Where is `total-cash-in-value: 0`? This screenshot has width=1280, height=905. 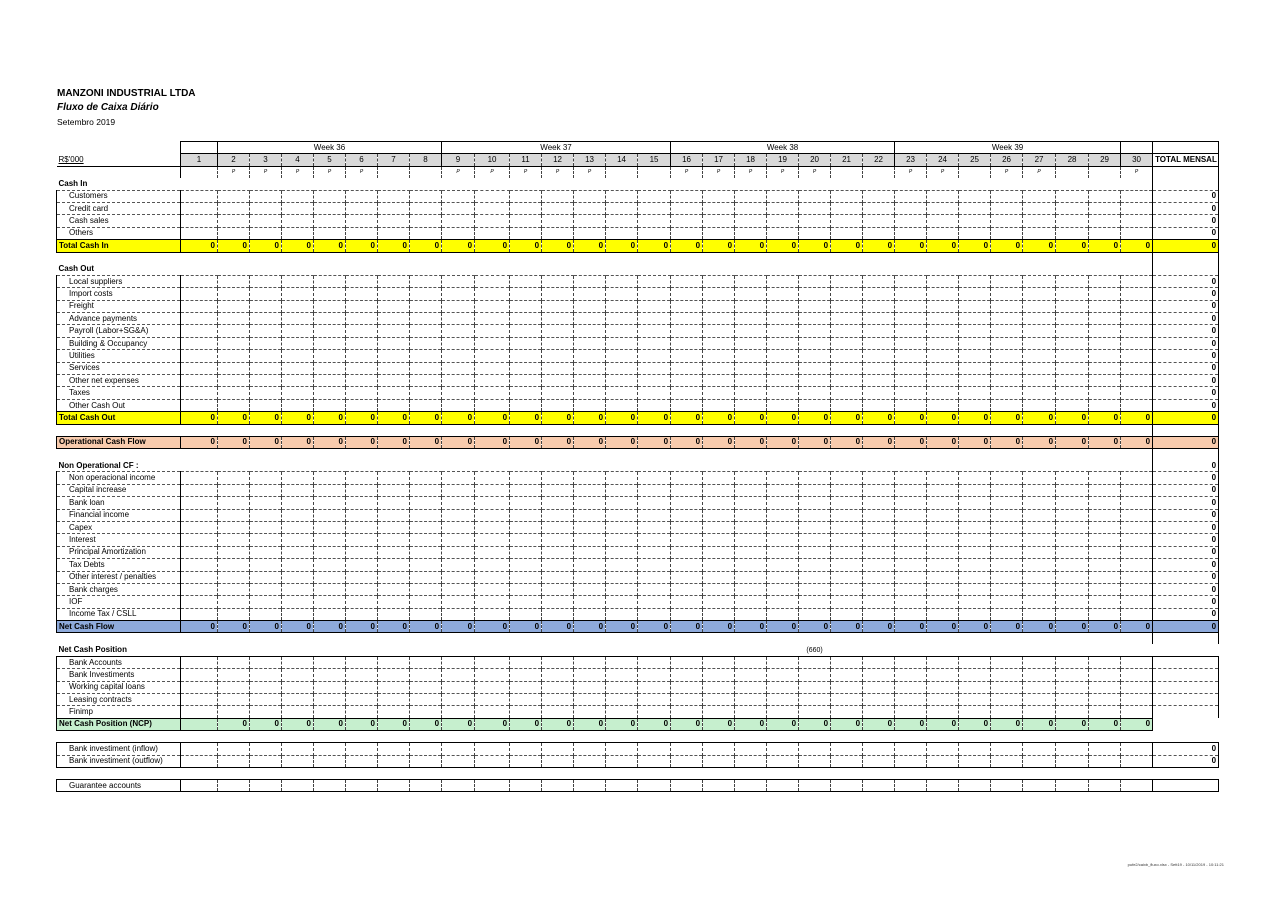
total-cash-in-value: 0 is located at coordinates (1186, 246).